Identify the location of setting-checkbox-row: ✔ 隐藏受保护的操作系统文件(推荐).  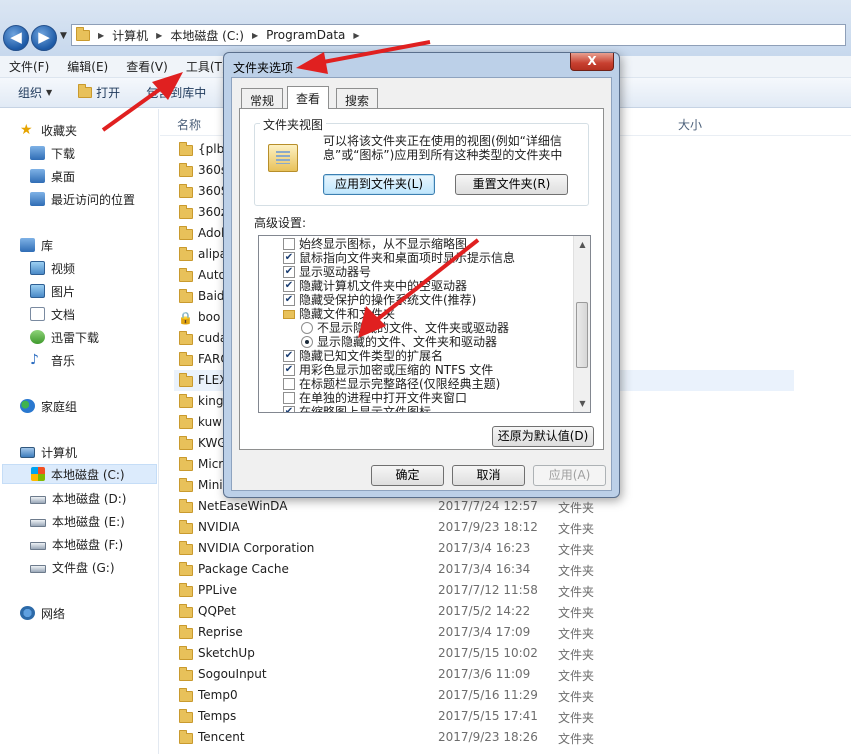
(379, 300).